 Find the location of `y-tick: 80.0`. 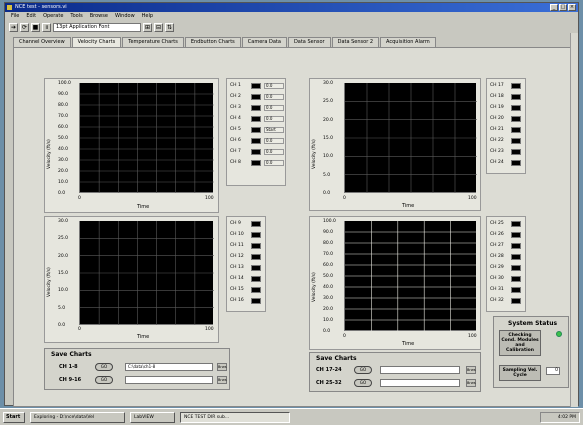

y-tick: 80.0 is located at coordinates (63, 105).